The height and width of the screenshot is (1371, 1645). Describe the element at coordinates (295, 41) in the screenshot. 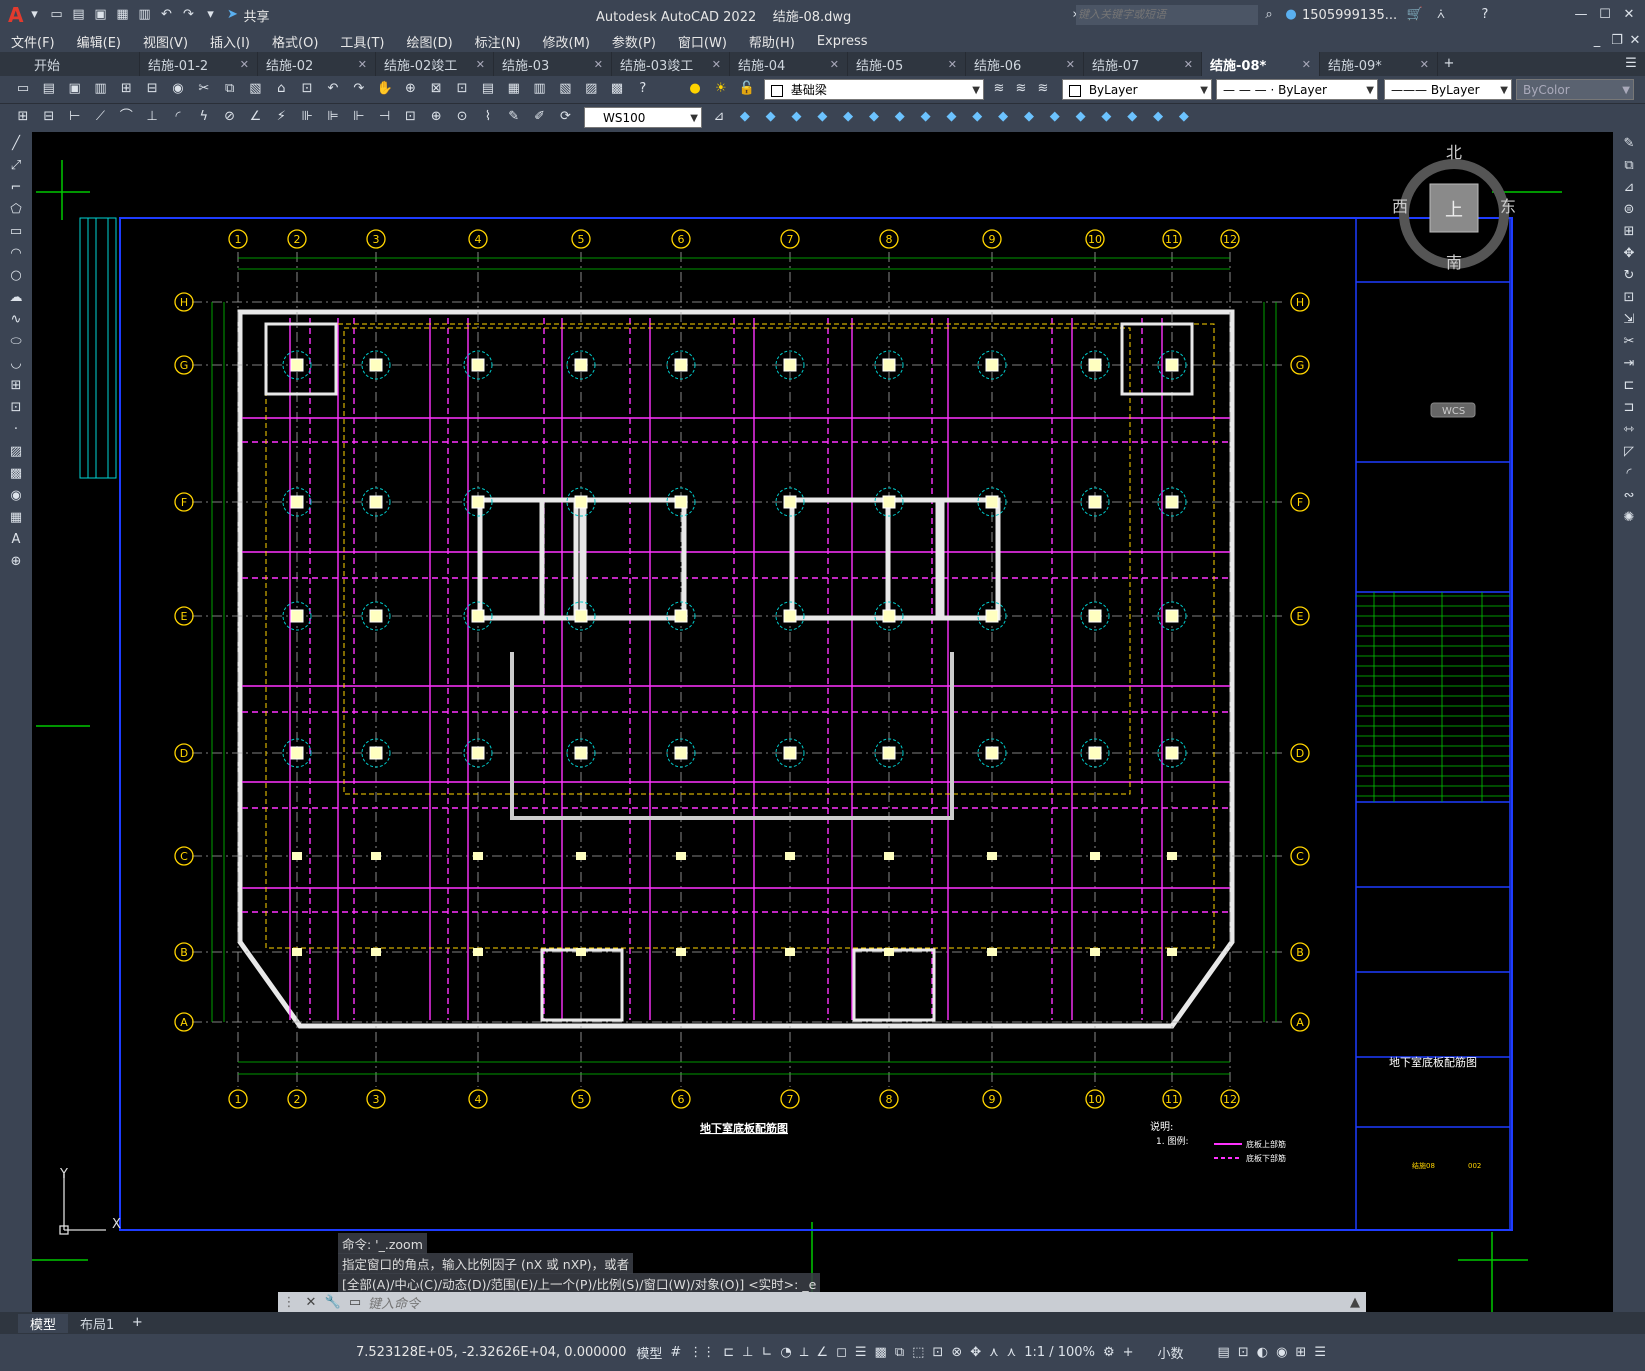

I see `menu-format: 格式(O)` at that location.